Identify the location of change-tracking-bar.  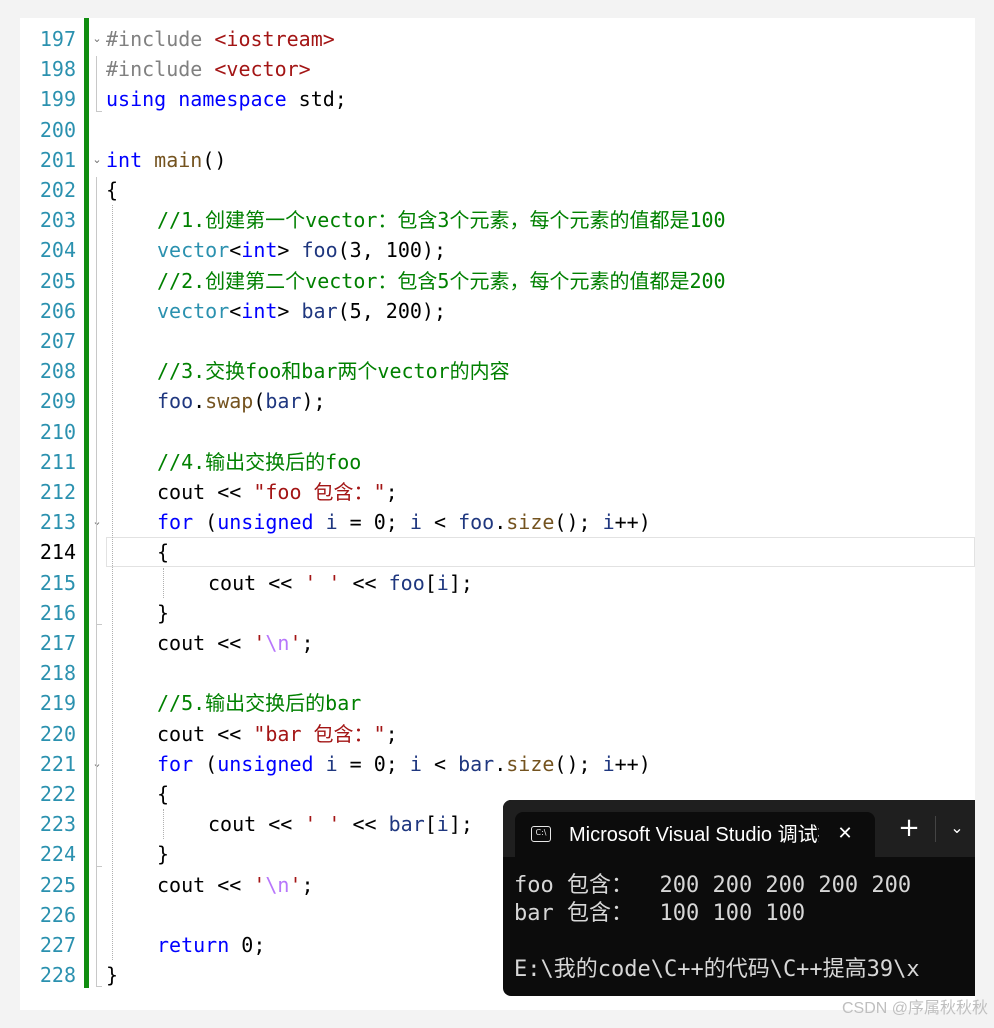
(86, 503).